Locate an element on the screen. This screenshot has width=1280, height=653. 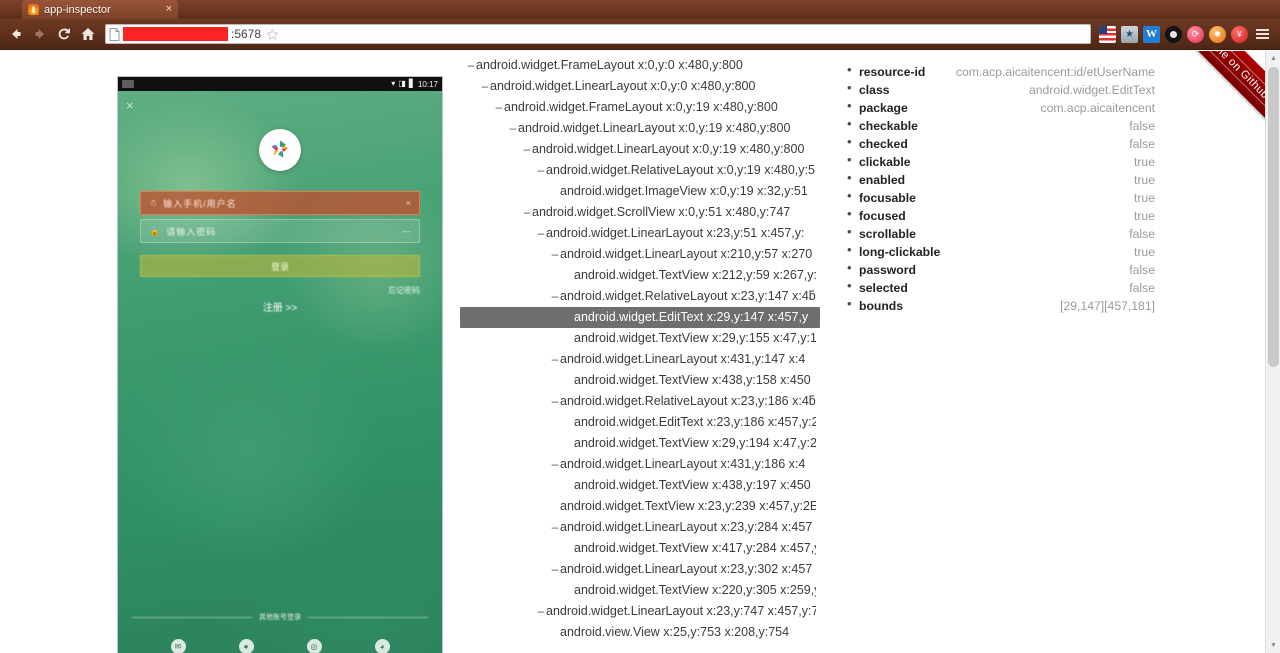
reload-icon is located at coordinates (64, 34).